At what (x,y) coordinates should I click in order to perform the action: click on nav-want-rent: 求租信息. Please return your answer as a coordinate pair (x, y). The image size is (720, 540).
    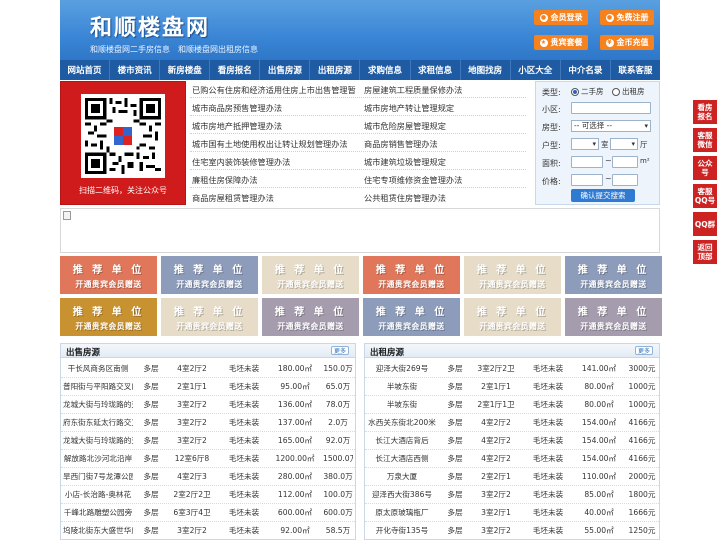
    Looking at the image, I should click on (436, 70).